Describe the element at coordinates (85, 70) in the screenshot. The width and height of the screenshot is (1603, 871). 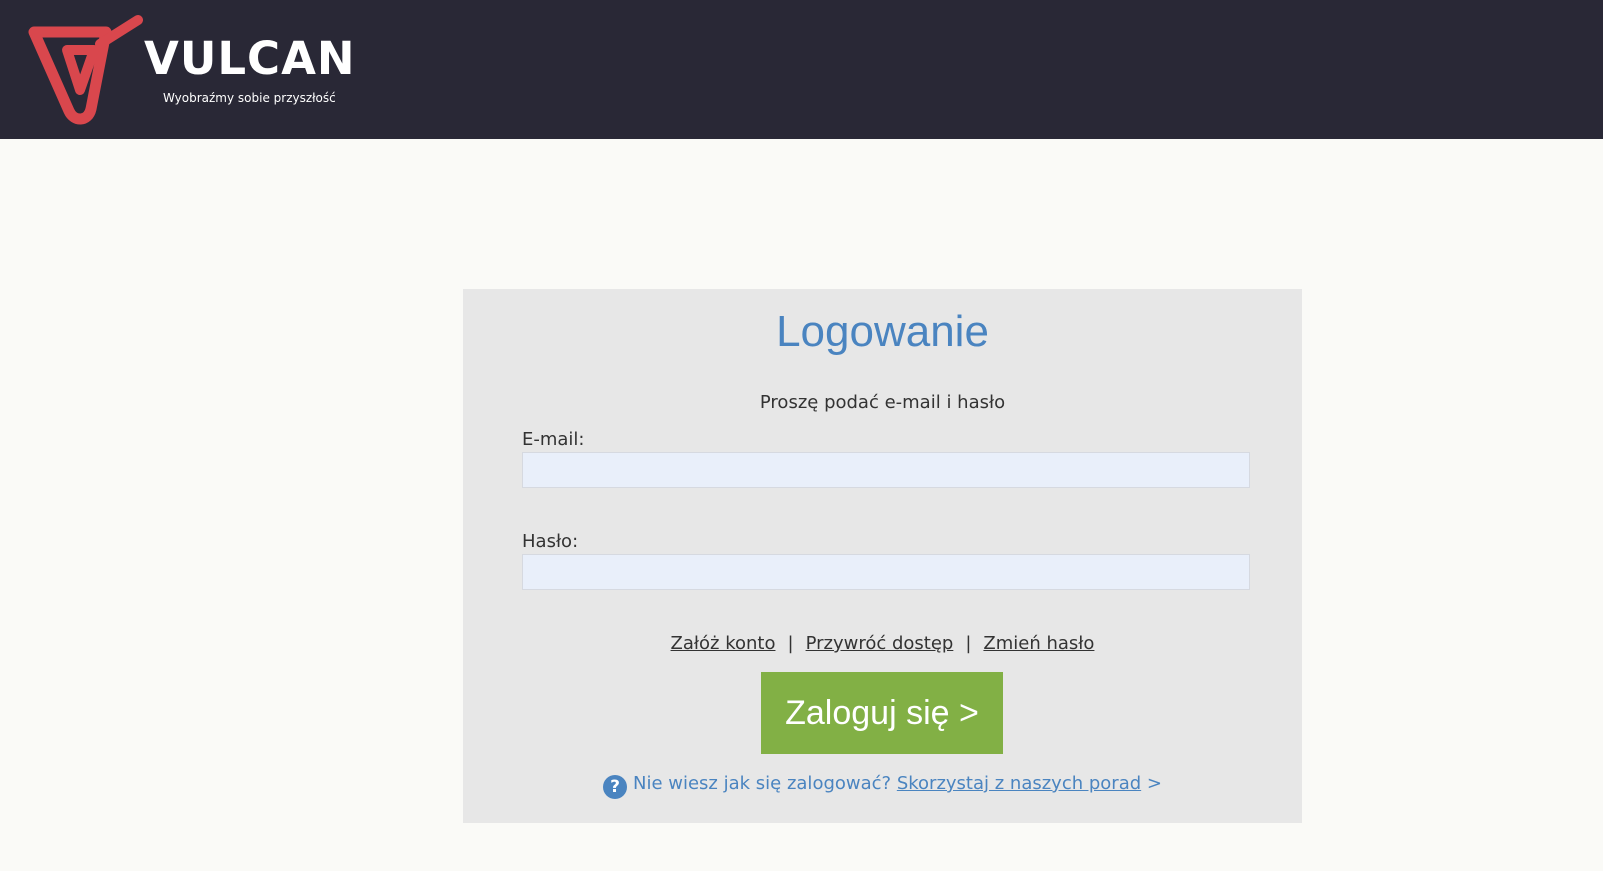
I see `vulcan-logo-mark` at that location.